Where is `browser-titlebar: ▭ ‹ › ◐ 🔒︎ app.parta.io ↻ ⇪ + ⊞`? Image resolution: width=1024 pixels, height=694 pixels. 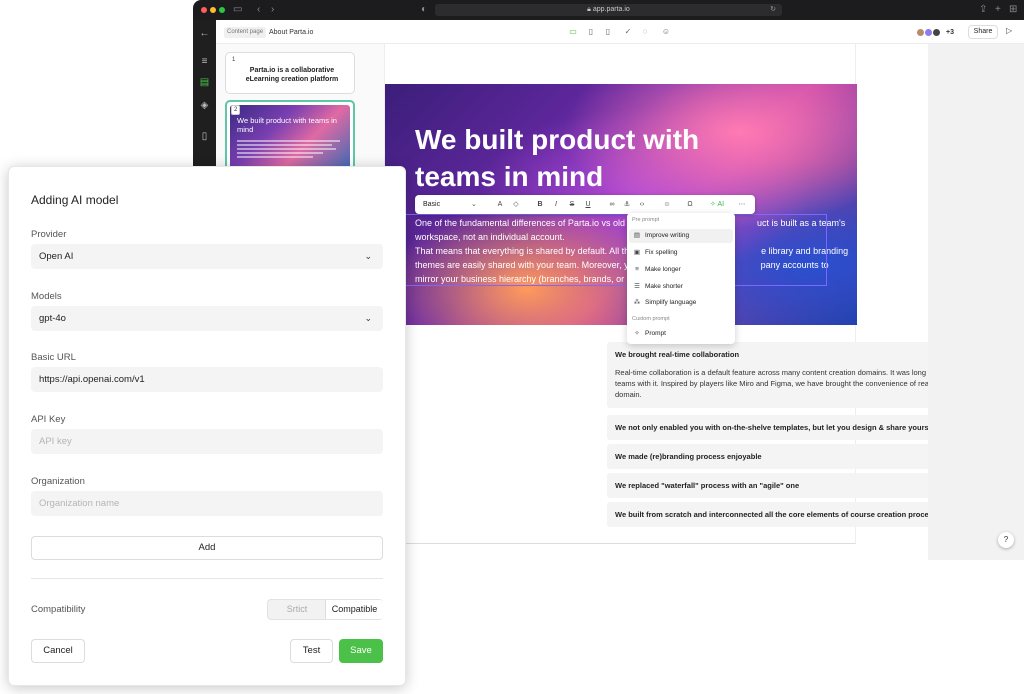
browser-titlebar: ▭ ‹ › ◐ 🔒︎ app.parta.io ↻ ⇪ + ⊞ is located at coordinates (608, 10).